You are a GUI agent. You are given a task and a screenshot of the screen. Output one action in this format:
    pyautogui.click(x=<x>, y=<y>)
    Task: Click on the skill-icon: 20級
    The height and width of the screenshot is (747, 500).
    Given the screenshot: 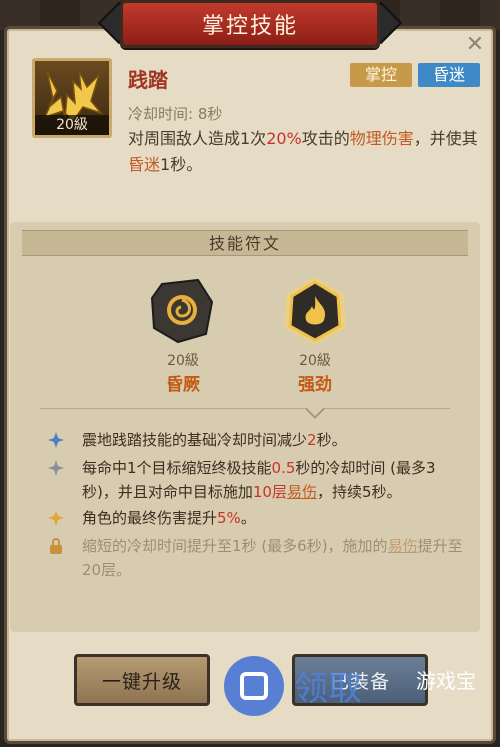 What is the action you would take?
    pyautogui.click(x=72, y=98)
    